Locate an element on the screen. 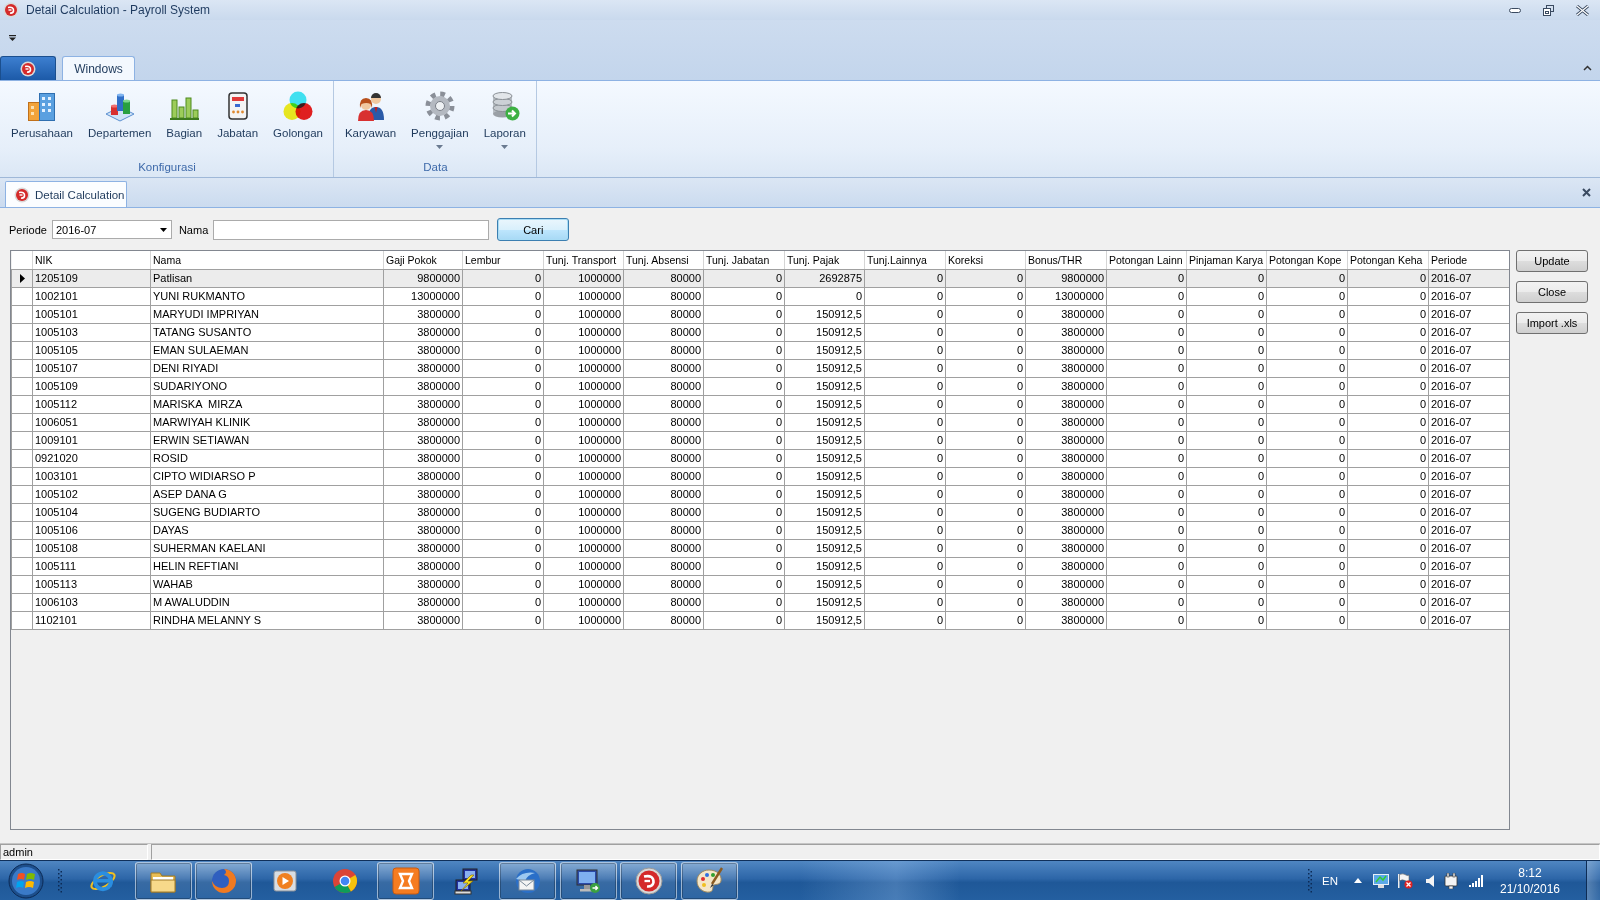 This screenshot has height=900, width=1600. ribbon-button: Penggajian is located at coordinates (440, 123).